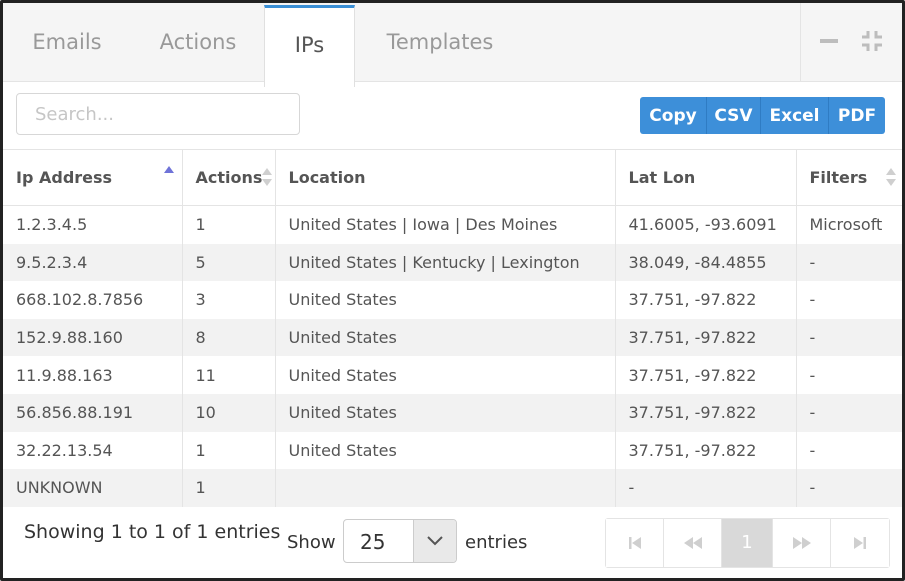 The image size is (905, 581). I want to click on column-header-lat-lon: Lat Lon, so click(706, 177).